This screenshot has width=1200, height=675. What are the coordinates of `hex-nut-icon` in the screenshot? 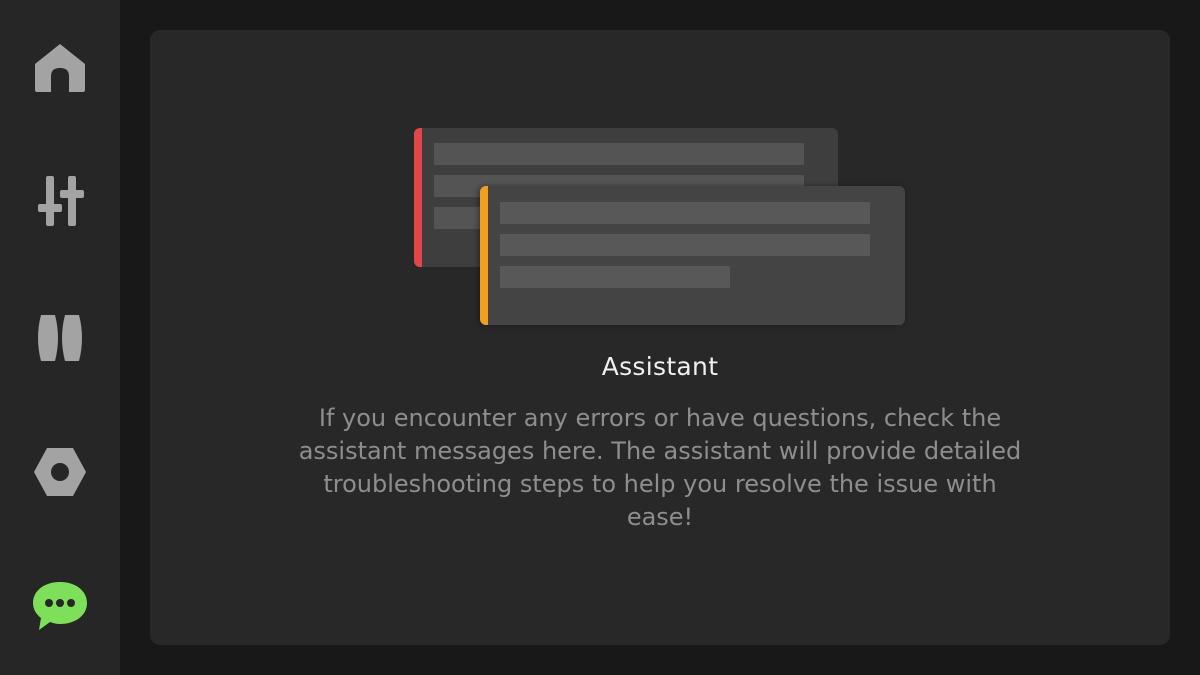 It's located at (60, 472).